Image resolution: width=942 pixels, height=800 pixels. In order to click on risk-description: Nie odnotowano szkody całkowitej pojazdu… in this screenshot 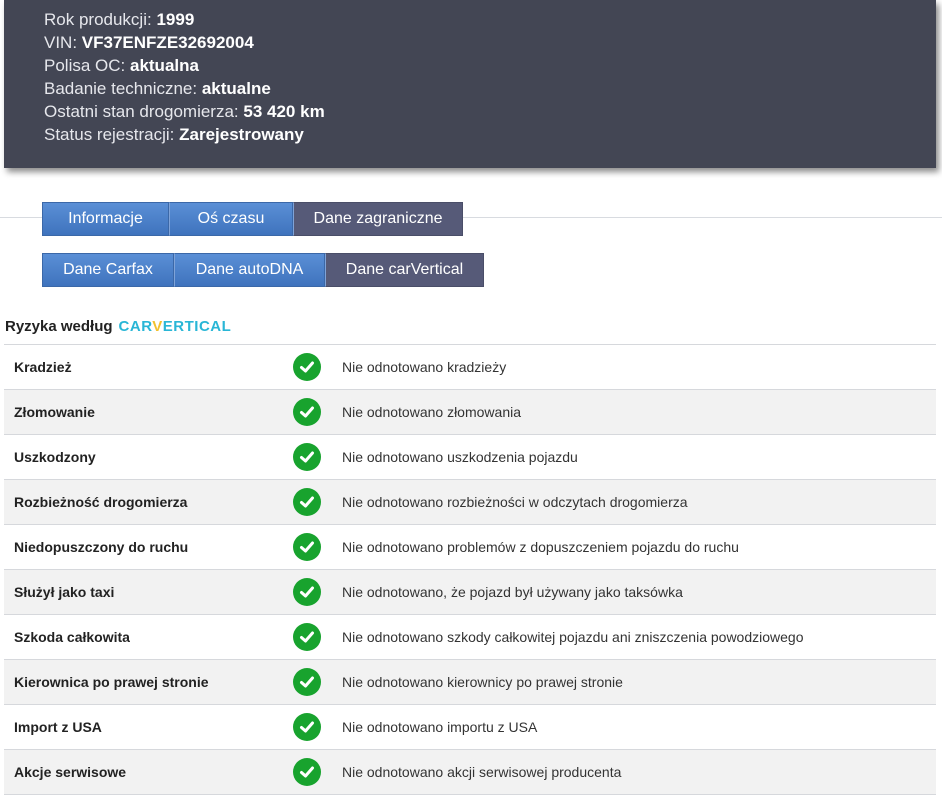, I will do `click(573, 637)`.